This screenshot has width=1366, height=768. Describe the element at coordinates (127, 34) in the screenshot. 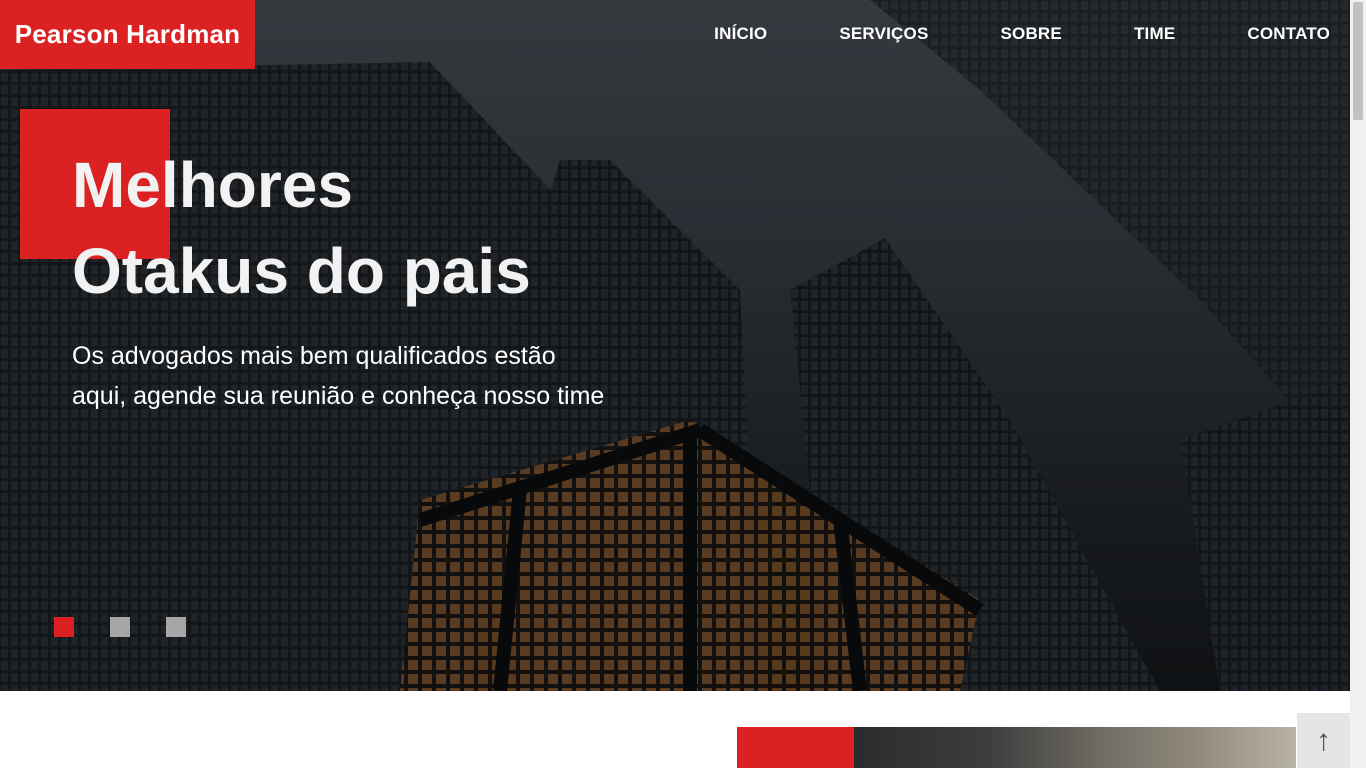

I see `brand-logo: Pearson Hardman` at that location.